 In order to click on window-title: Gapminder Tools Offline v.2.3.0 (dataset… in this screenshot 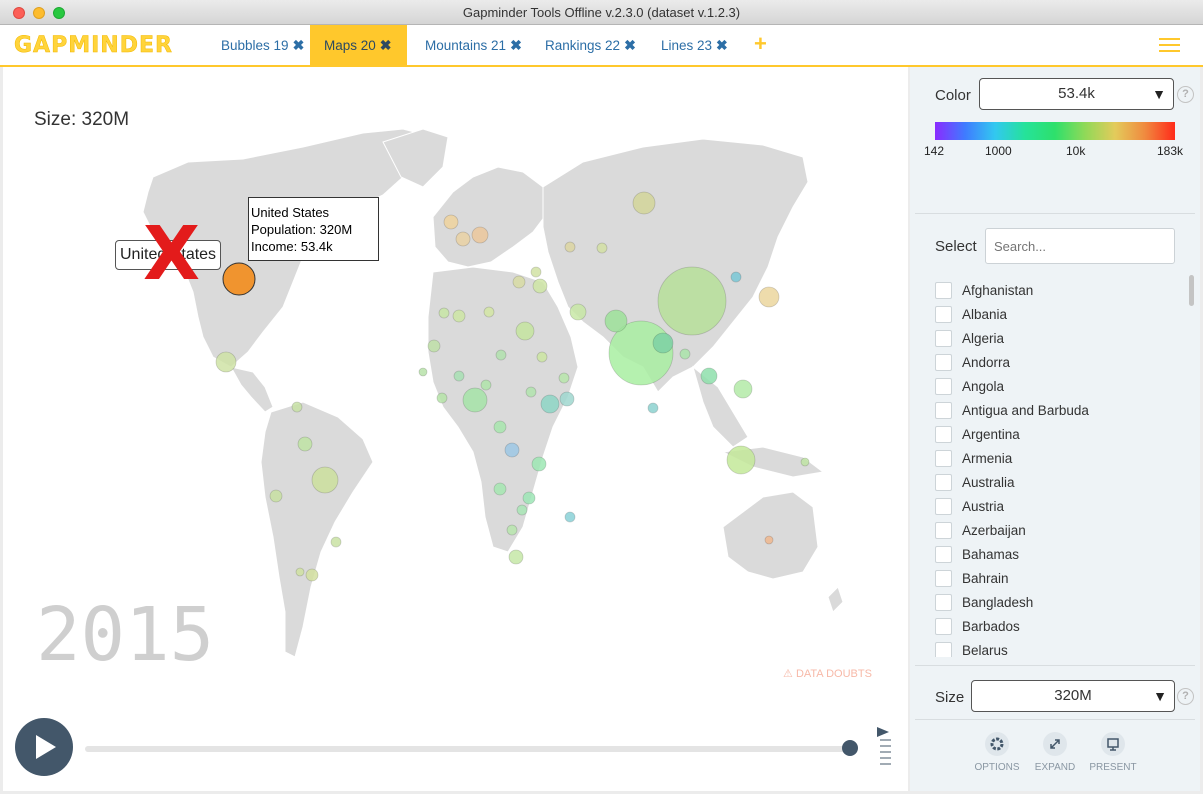, I will do `click(601, 12)`.